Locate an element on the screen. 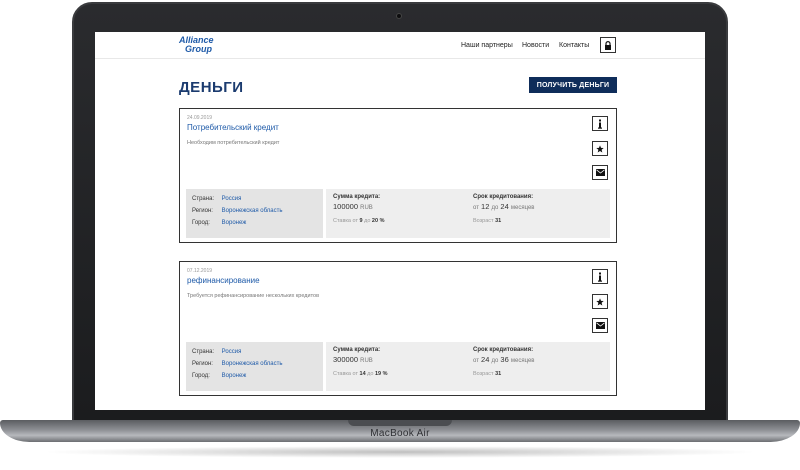  camera is located at coordinates (399, 16).